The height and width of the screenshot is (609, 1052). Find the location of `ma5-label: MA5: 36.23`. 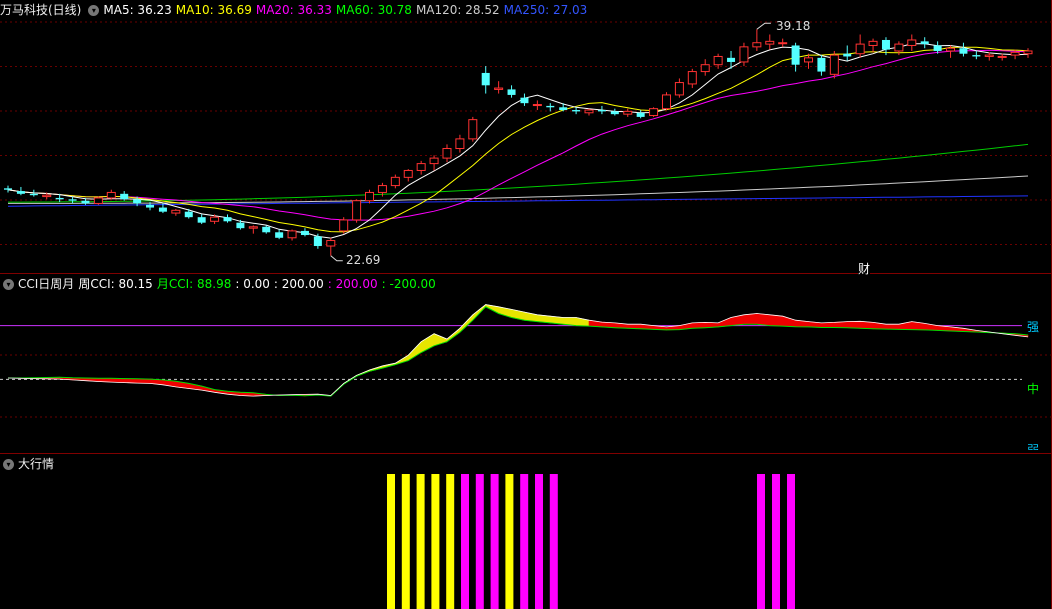

ma5-label: MA5: 36.23 is located at coordinates (137, 10).